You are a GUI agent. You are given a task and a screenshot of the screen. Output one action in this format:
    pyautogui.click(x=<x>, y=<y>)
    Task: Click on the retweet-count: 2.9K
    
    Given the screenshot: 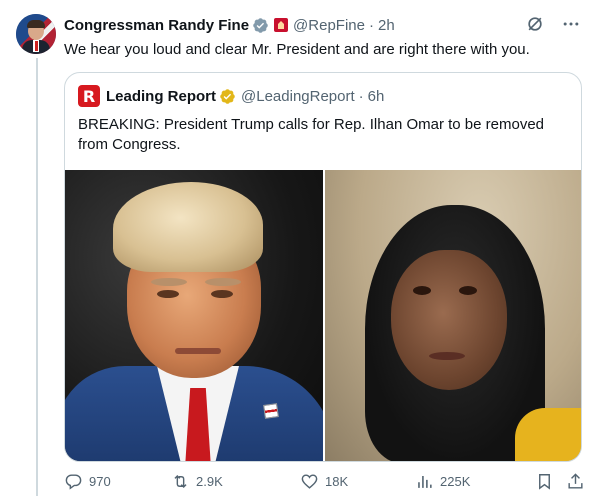 What is the action you would take?
    pyautogui.click(x=209, y=481)
    